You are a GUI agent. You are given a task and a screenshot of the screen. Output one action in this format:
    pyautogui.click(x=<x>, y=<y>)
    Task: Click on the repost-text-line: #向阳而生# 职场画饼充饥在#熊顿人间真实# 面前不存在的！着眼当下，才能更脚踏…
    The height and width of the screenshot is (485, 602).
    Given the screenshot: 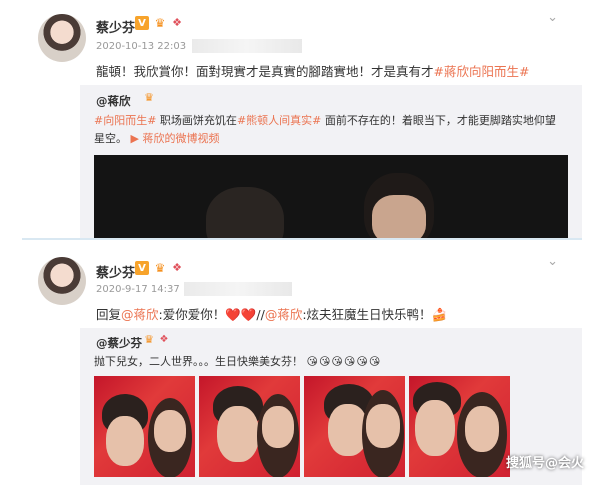 What is the action you would take?
    pyautogui.click(x=325, y=120)
    